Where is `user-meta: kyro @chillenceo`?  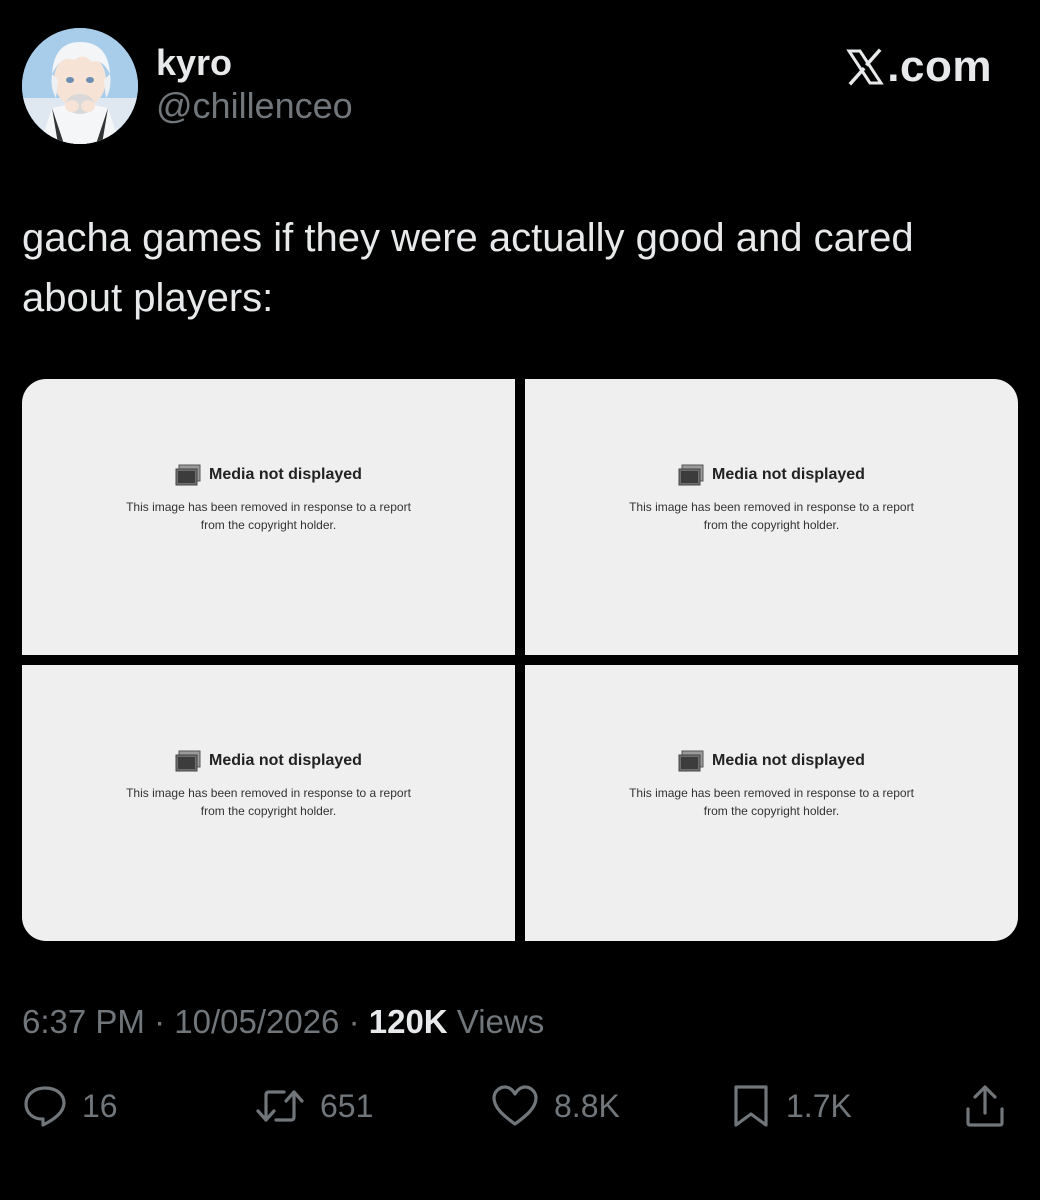 user-meta: kyro @chillenceo is located at coordinates (254, 85).